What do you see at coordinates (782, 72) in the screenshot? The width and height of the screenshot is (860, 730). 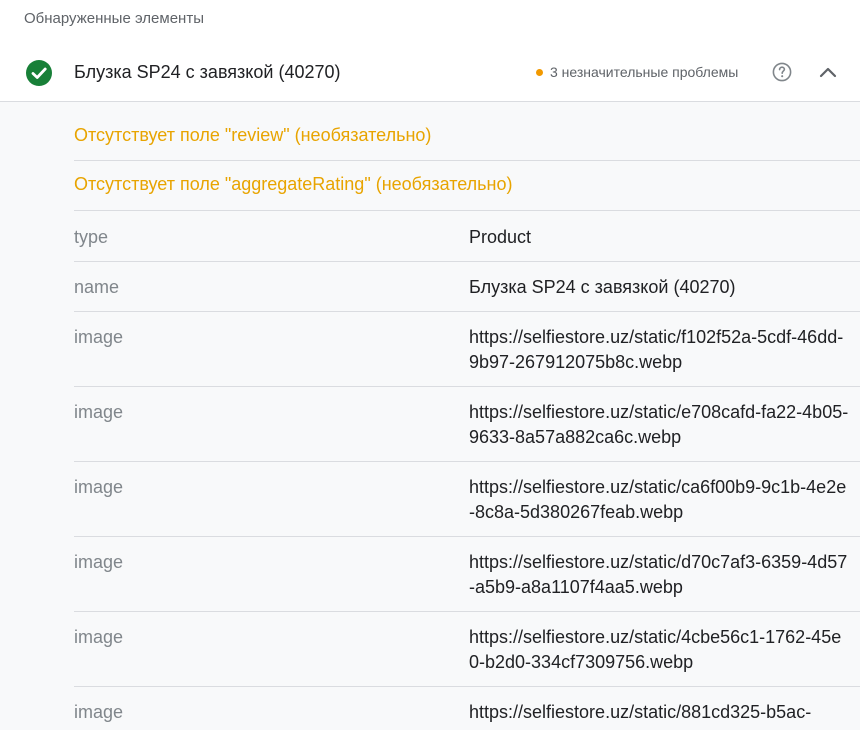 I see `help-circle-icon` at bounding box center [782, 72].